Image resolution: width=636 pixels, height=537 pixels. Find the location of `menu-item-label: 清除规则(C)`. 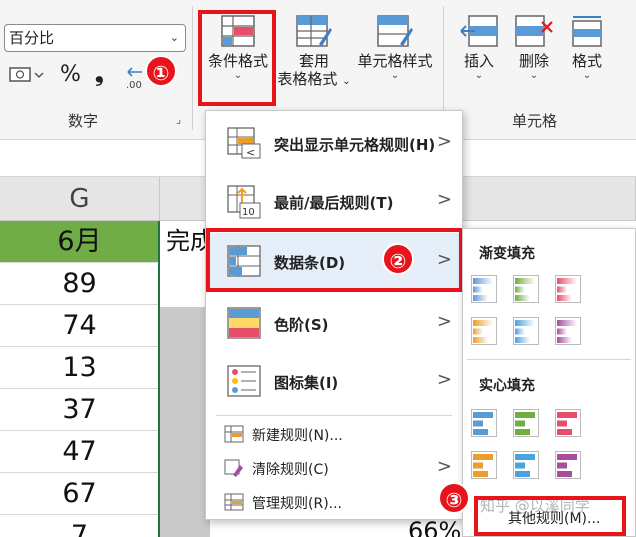

menu-item-label: 清除规则(C) is located at coordinates (290, 470).